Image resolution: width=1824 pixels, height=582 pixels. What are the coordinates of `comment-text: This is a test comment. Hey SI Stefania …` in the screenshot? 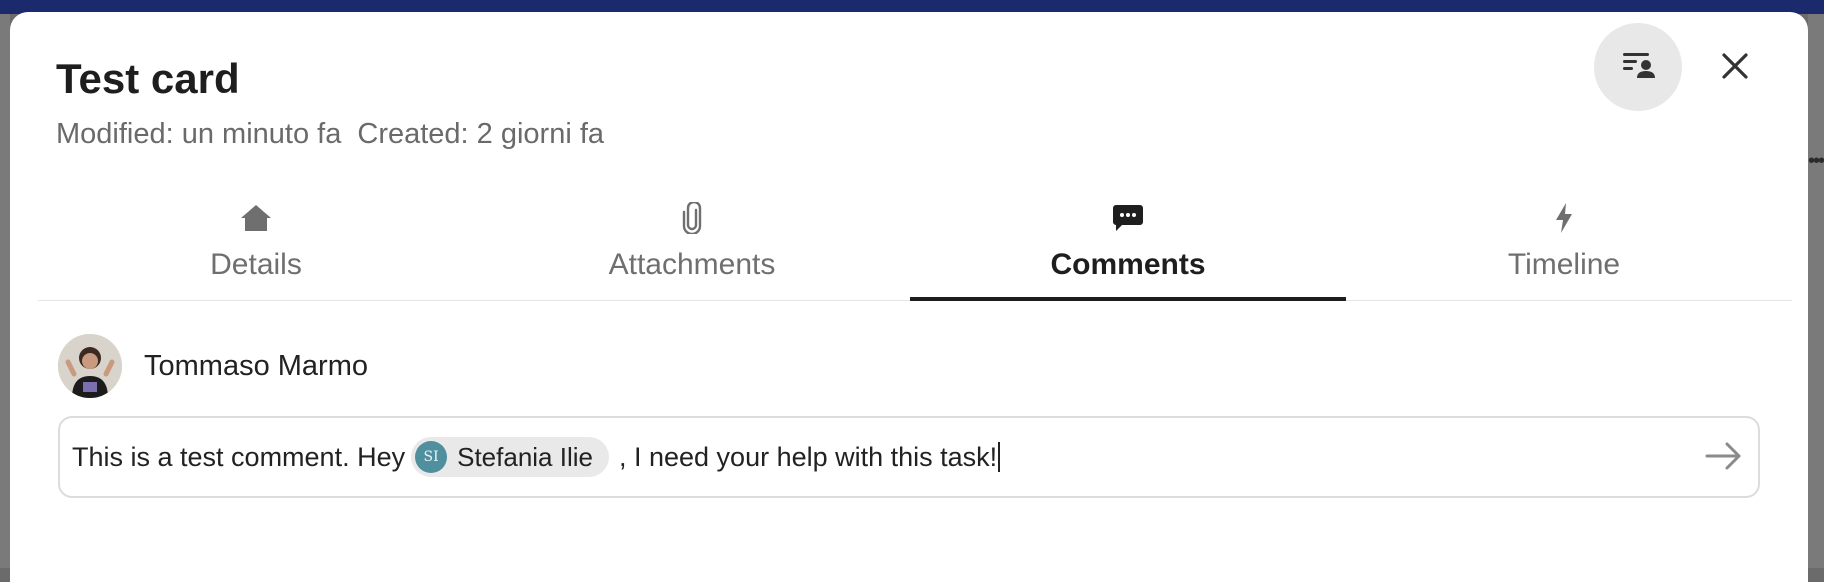 It's located at (536, 457).